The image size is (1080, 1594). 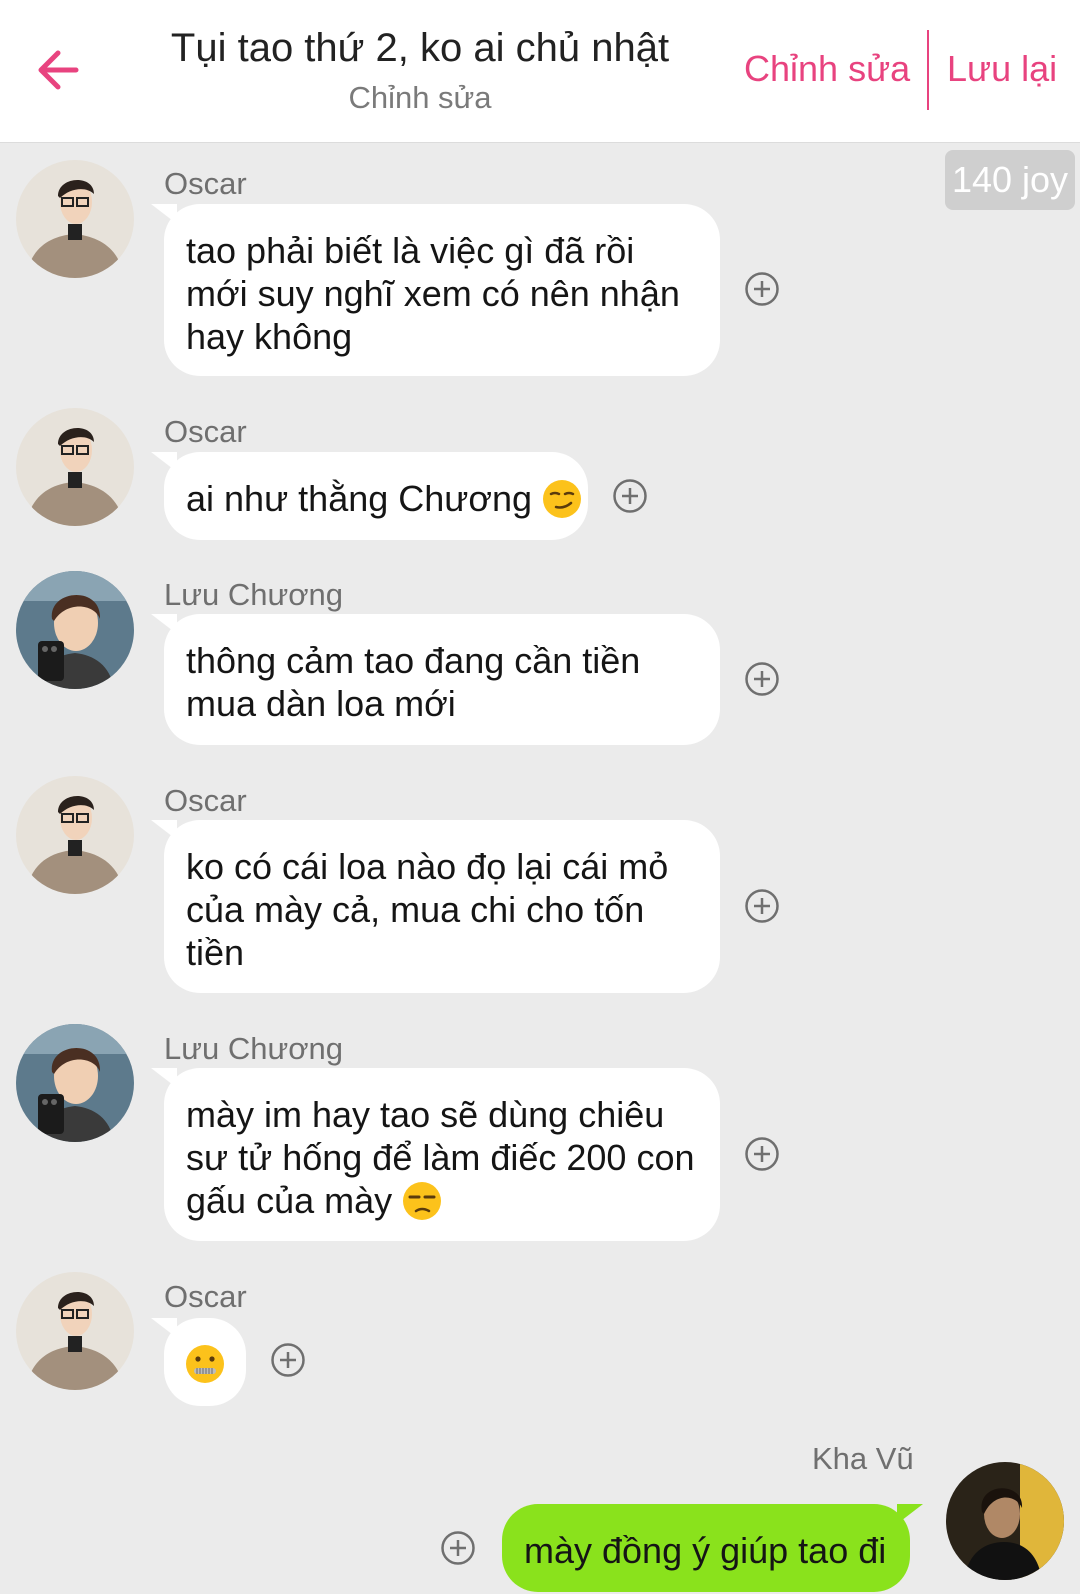 What do you see at coordinates (60, 70) in the screenshot?
I see `back-arrow-icon` at bounding box center [60, 70].